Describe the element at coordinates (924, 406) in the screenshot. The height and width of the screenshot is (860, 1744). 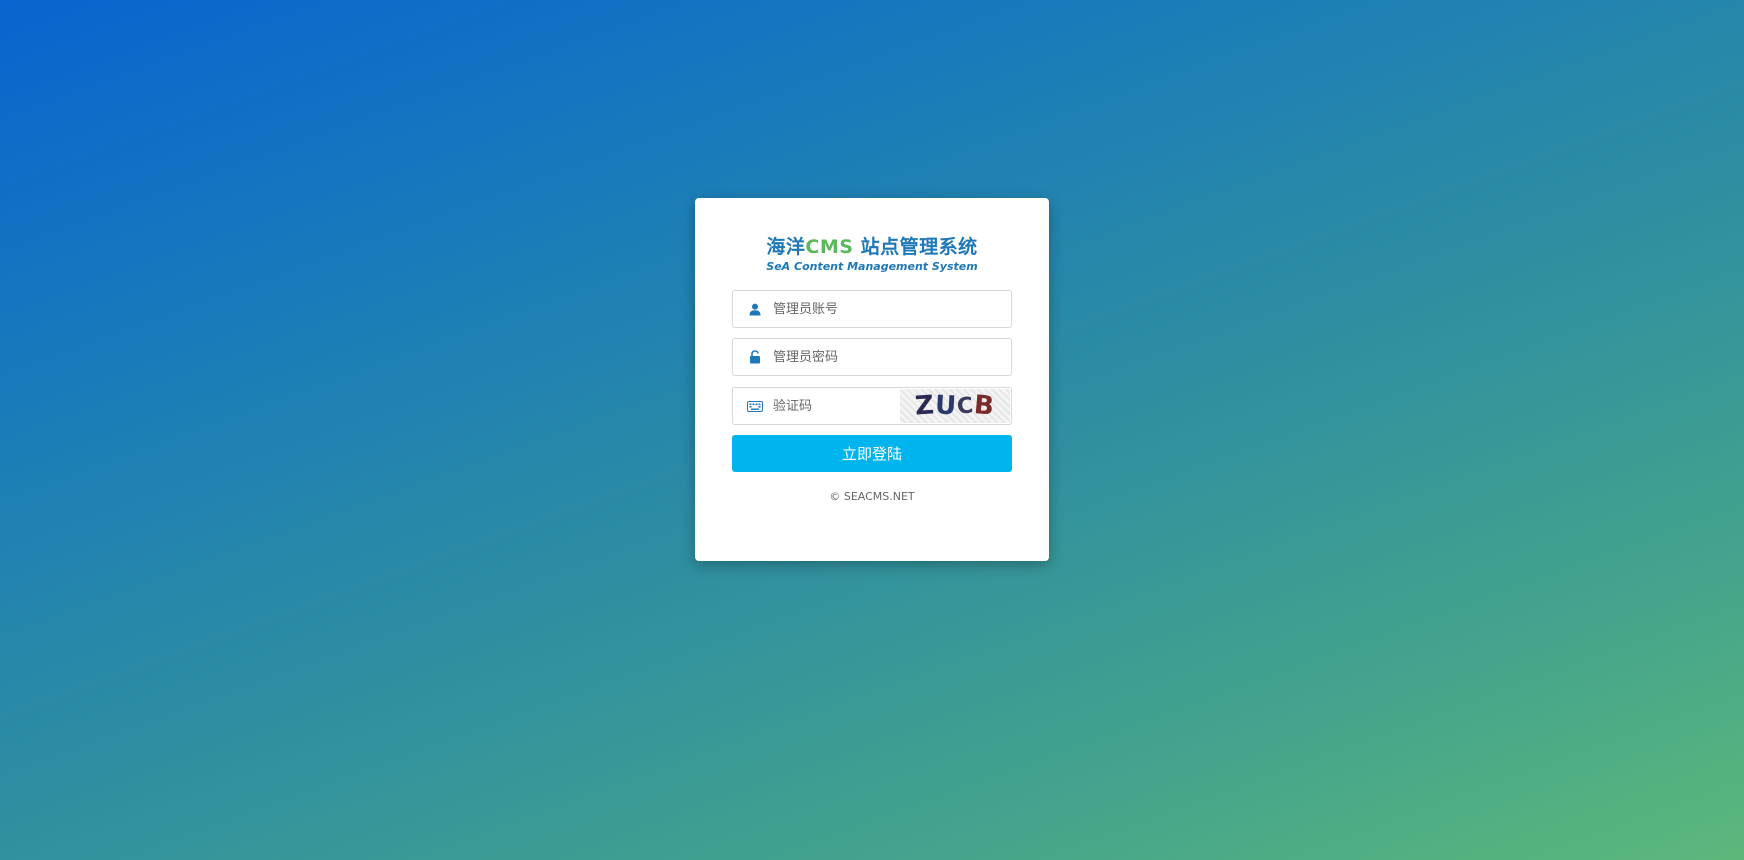
I see `captcha-char: Z` at that location.